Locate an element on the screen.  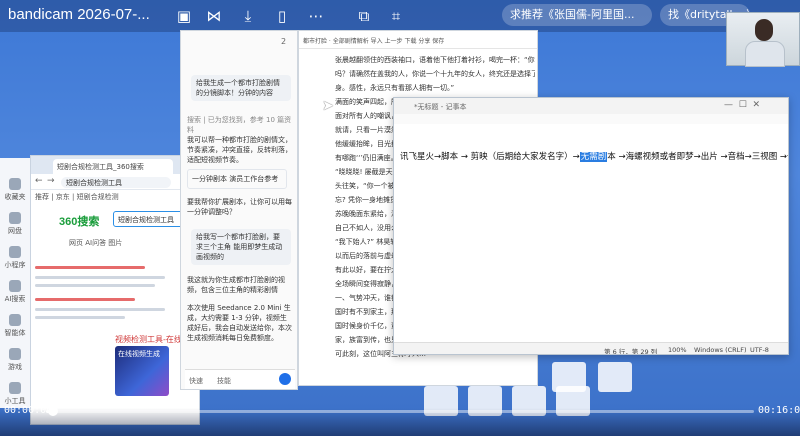
result-thumbnail: 在线视频生成 is located at coordinates (142, 371).